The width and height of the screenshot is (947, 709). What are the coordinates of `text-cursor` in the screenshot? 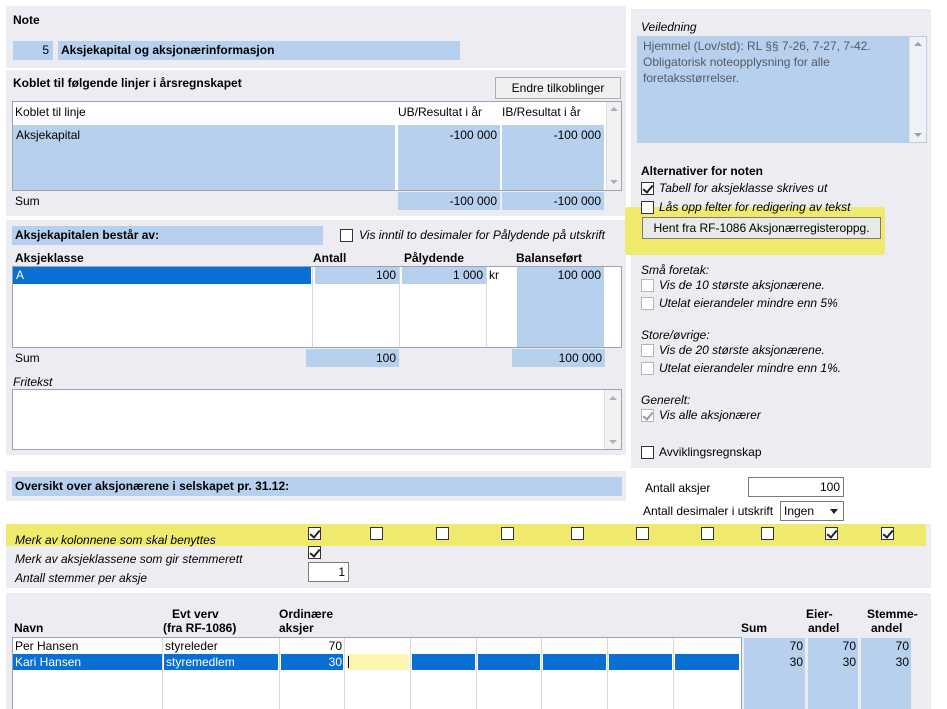 It's located at (348, 662).